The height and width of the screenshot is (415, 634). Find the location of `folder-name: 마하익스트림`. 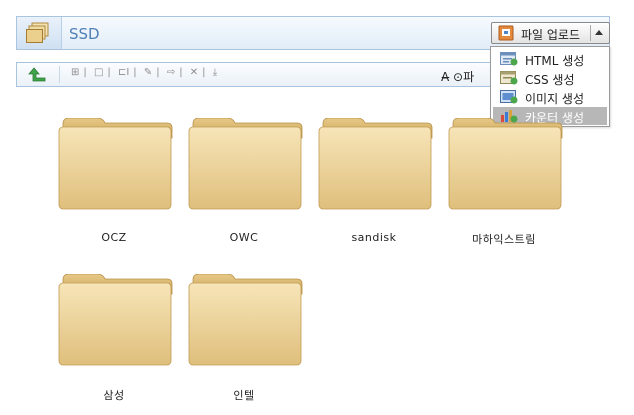

folder-name: 마하익스트림 is located at coordinates (504, 239).